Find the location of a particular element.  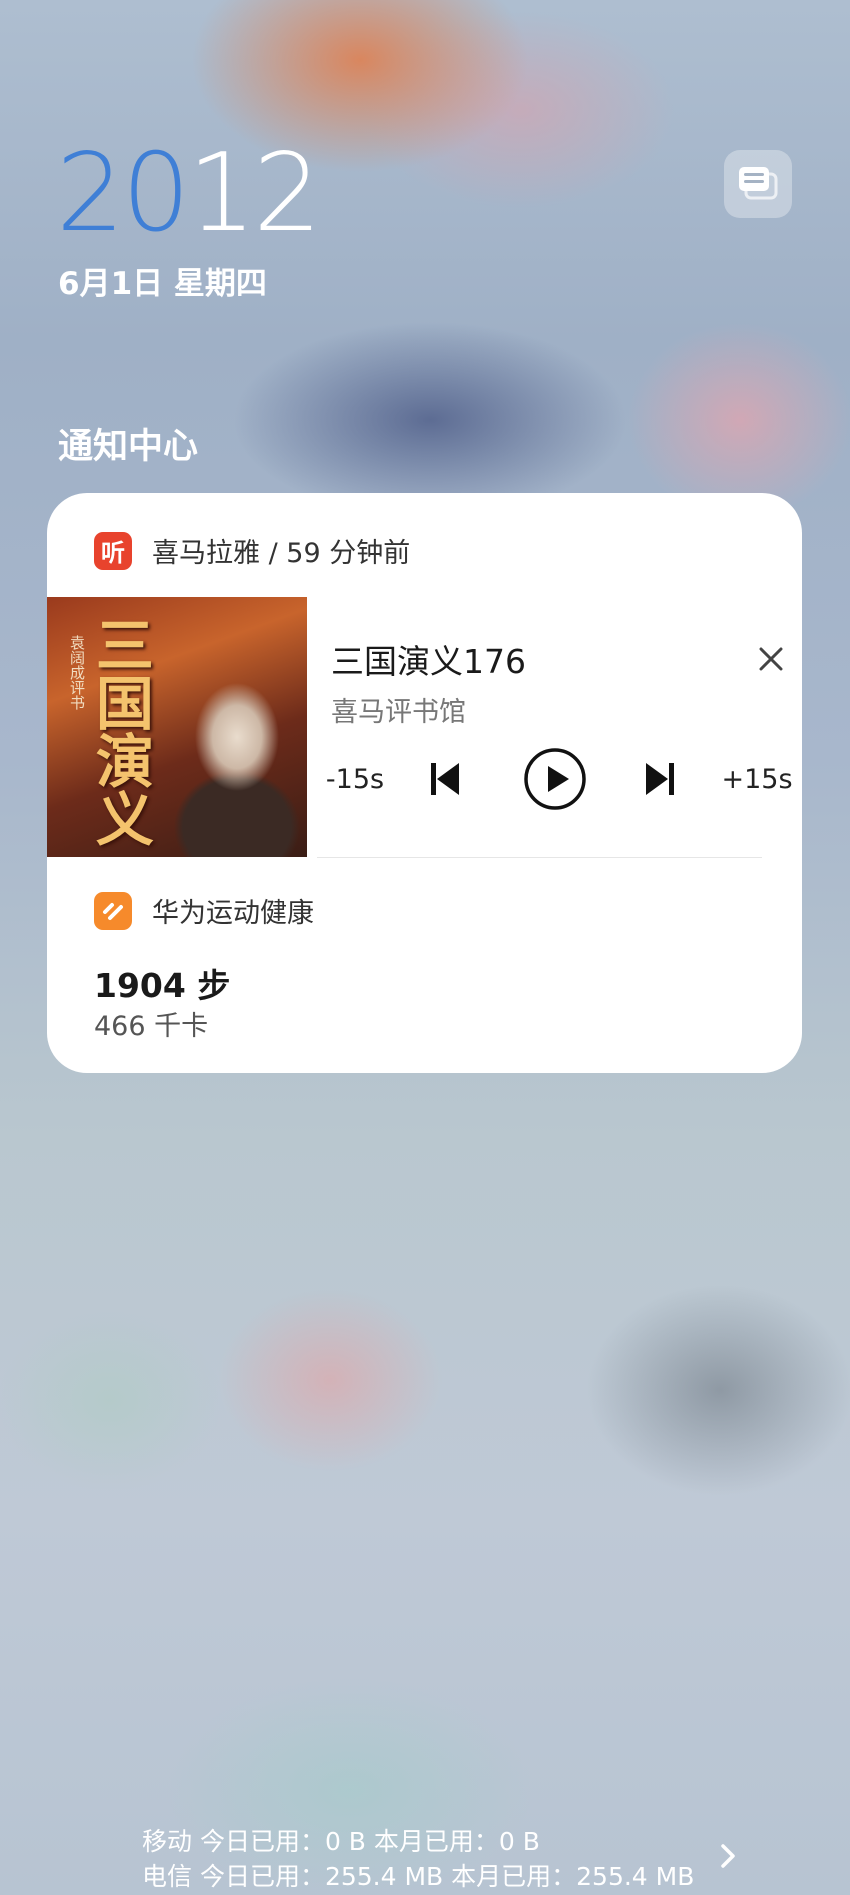

health-app-header: 华为运动健康 is located at coordinates (204, 910).